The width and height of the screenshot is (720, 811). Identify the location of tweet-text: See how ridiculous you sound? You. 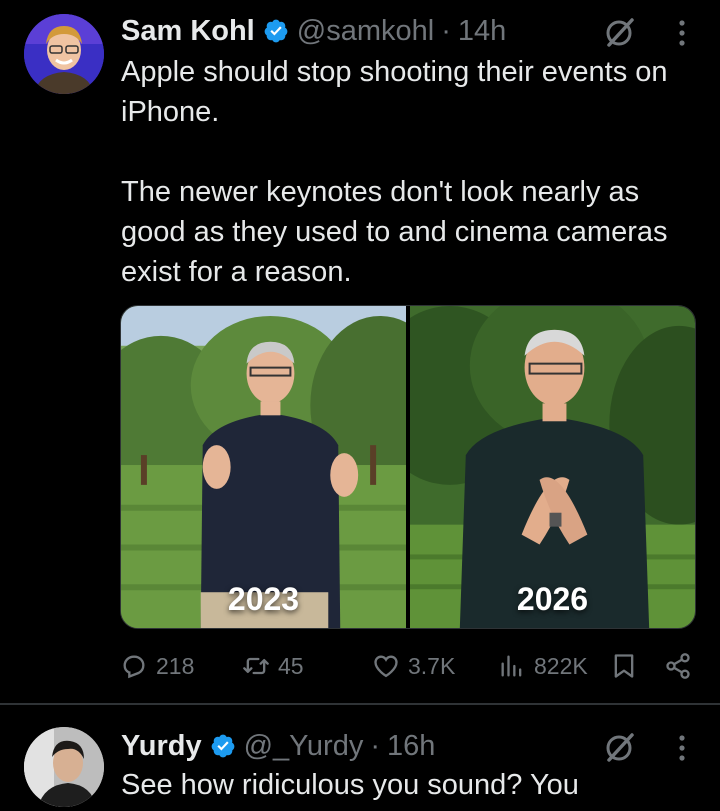
(411, 785).